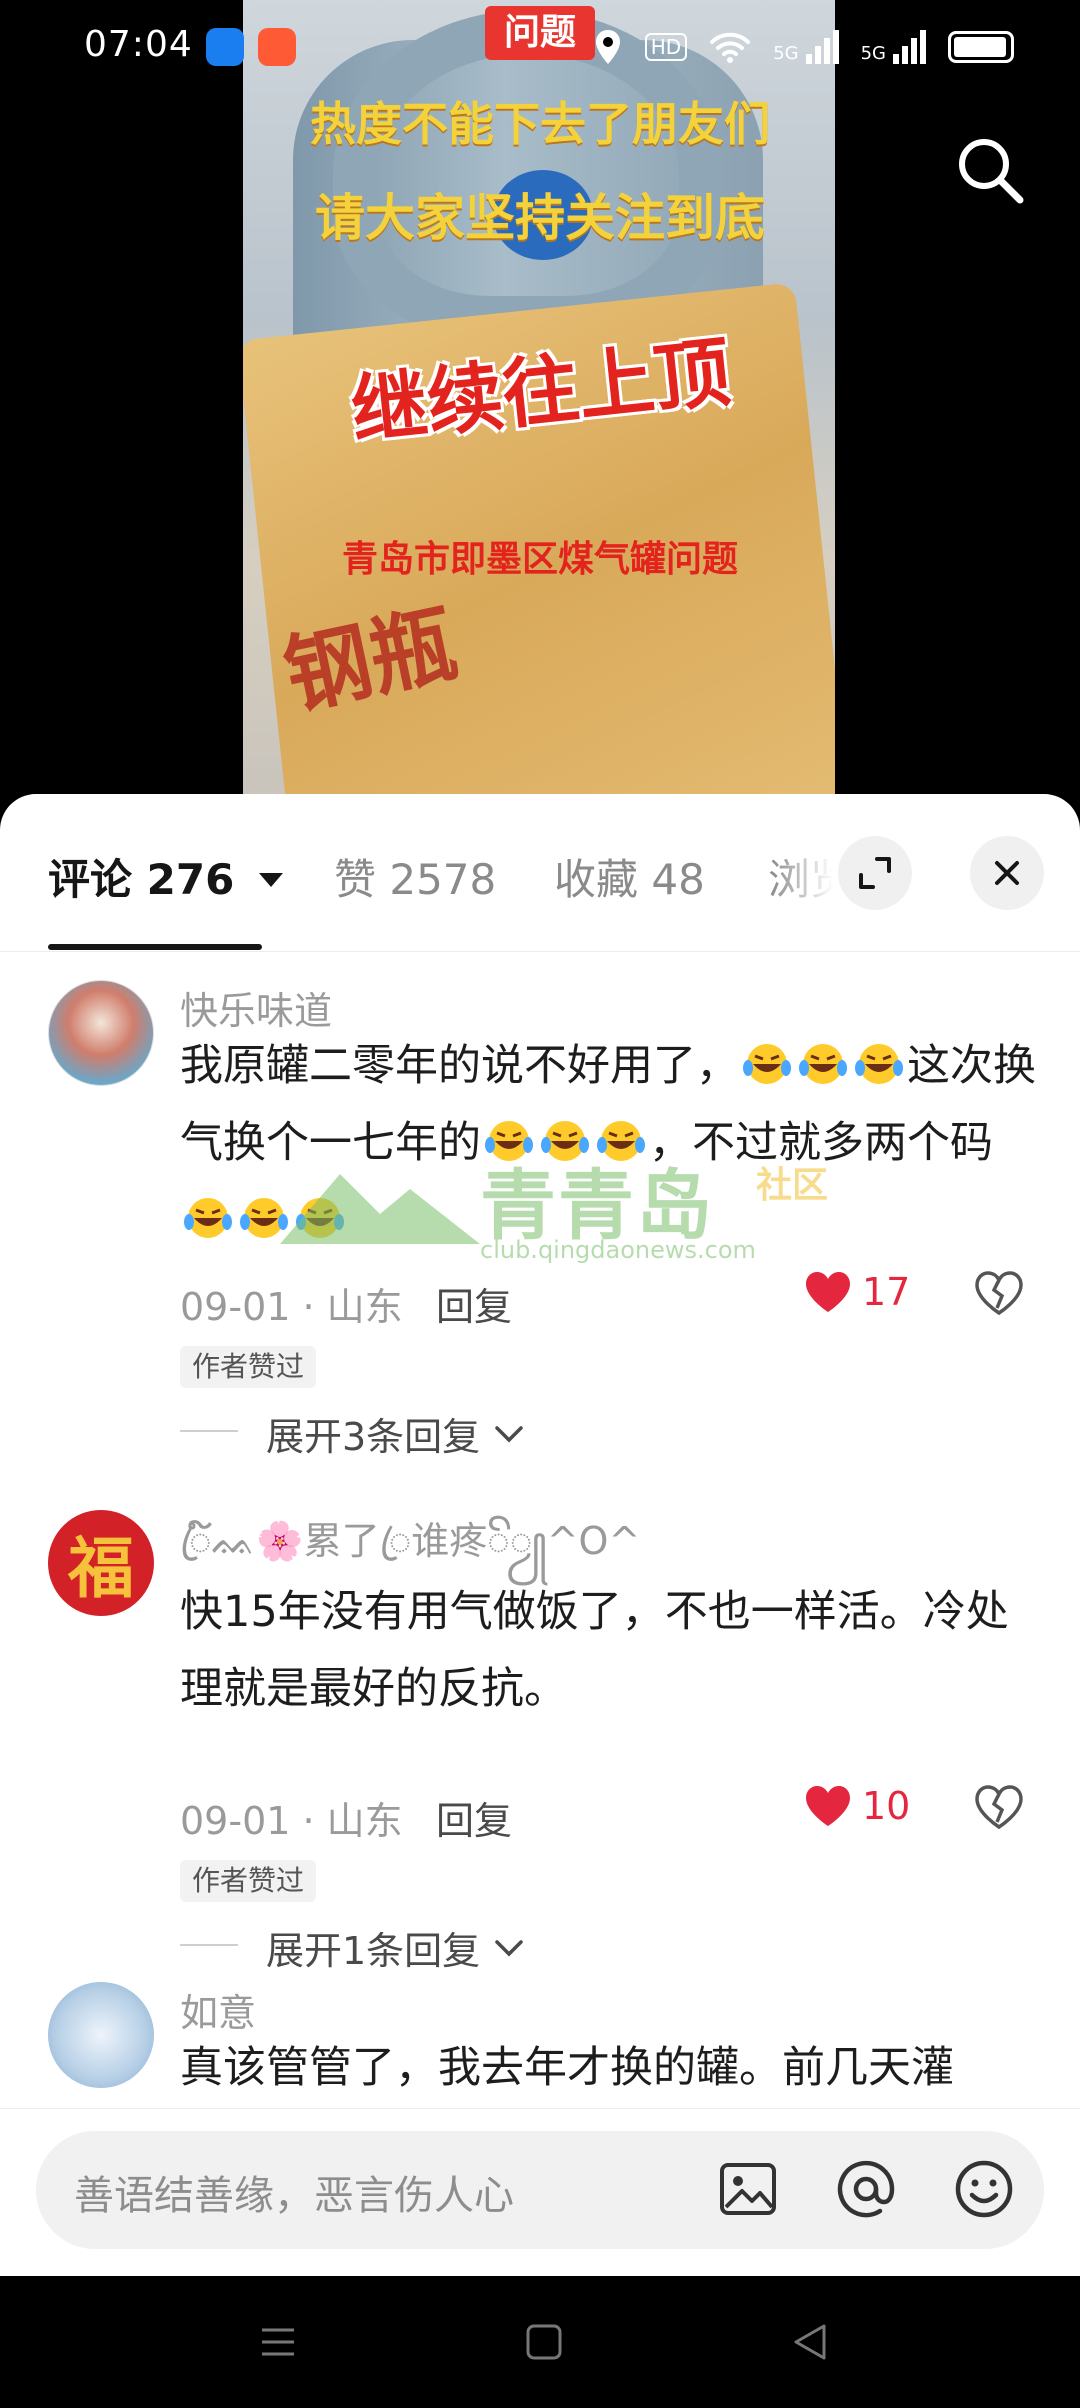 The height and width of the screenshot is (2408, 1080). I want to click on expand-replies-button: 展开3条回复, so click(352, 1433).